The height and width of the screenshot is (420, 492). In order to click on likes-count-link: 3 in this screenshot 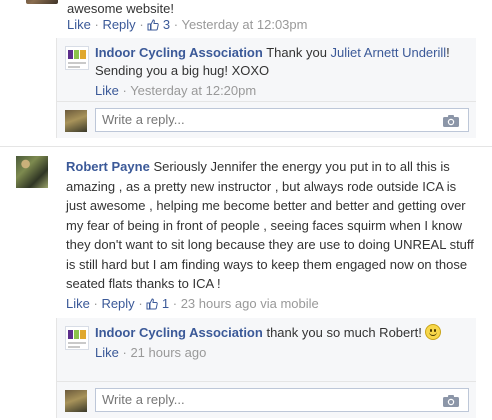, I will do `click(160, 24)`.